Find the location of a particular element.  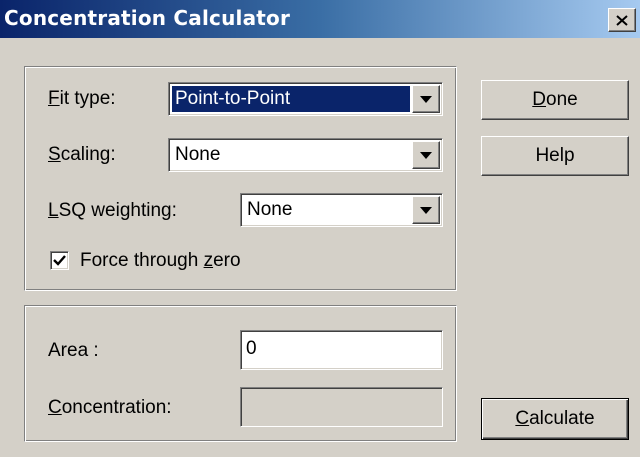

concentration-field is located at coordinates (341, 407).